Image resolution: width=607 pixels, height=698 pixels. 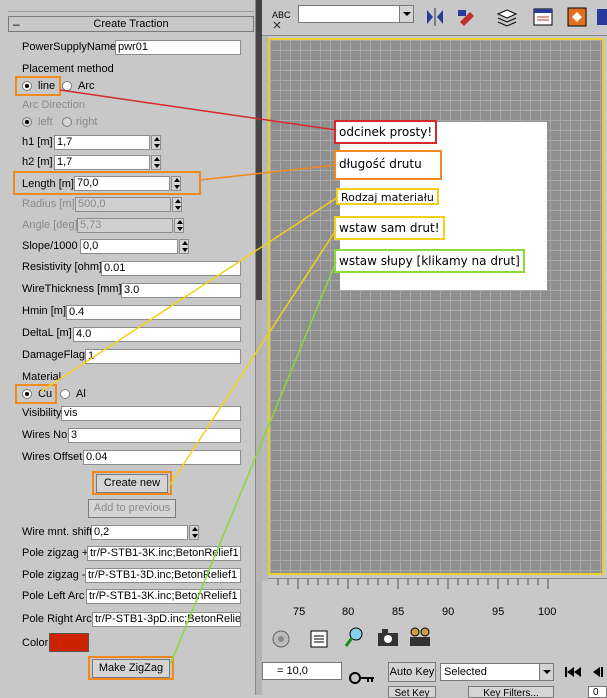 What do you see at coordinates (281, 639) in the screenshot?
I see `render-setup-icon` at bounding box center [281, 639].